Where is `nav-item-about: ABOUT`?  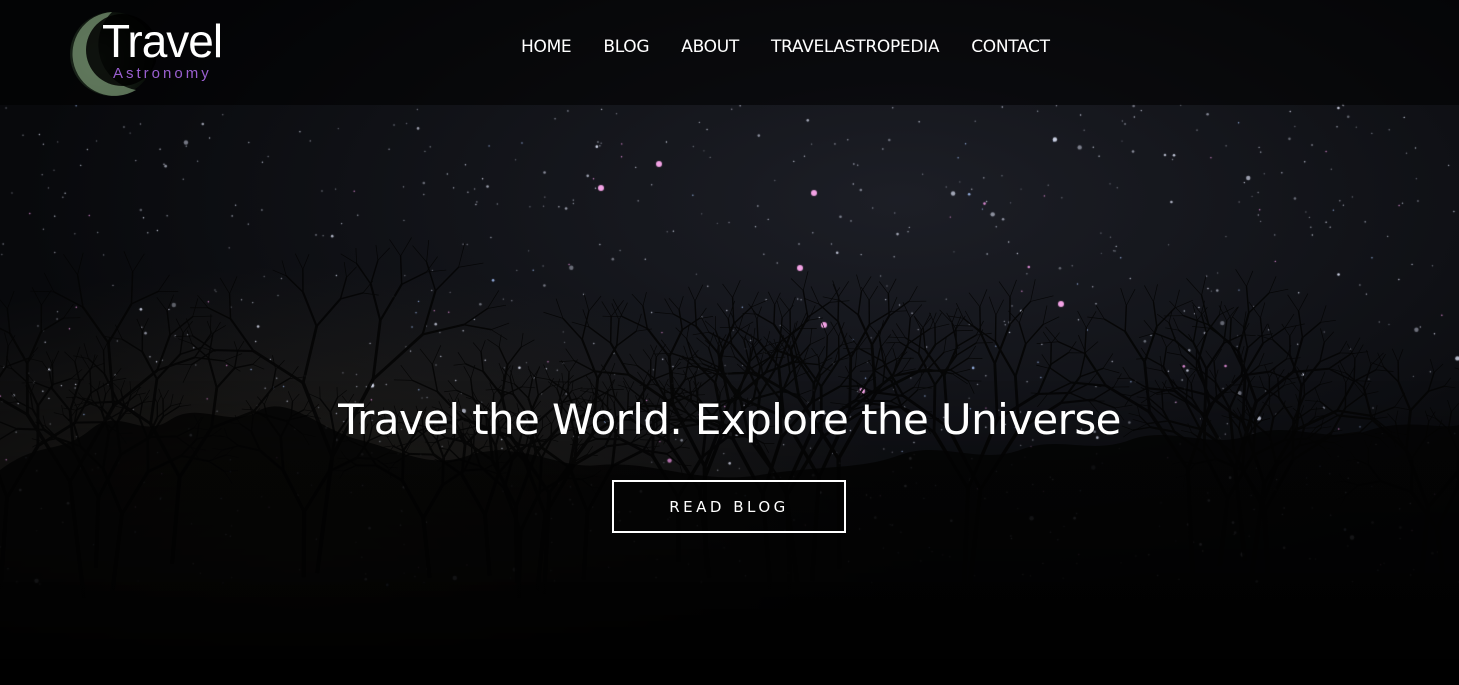 nav-item-about: ABOUT is located at coordinates (710, 47).